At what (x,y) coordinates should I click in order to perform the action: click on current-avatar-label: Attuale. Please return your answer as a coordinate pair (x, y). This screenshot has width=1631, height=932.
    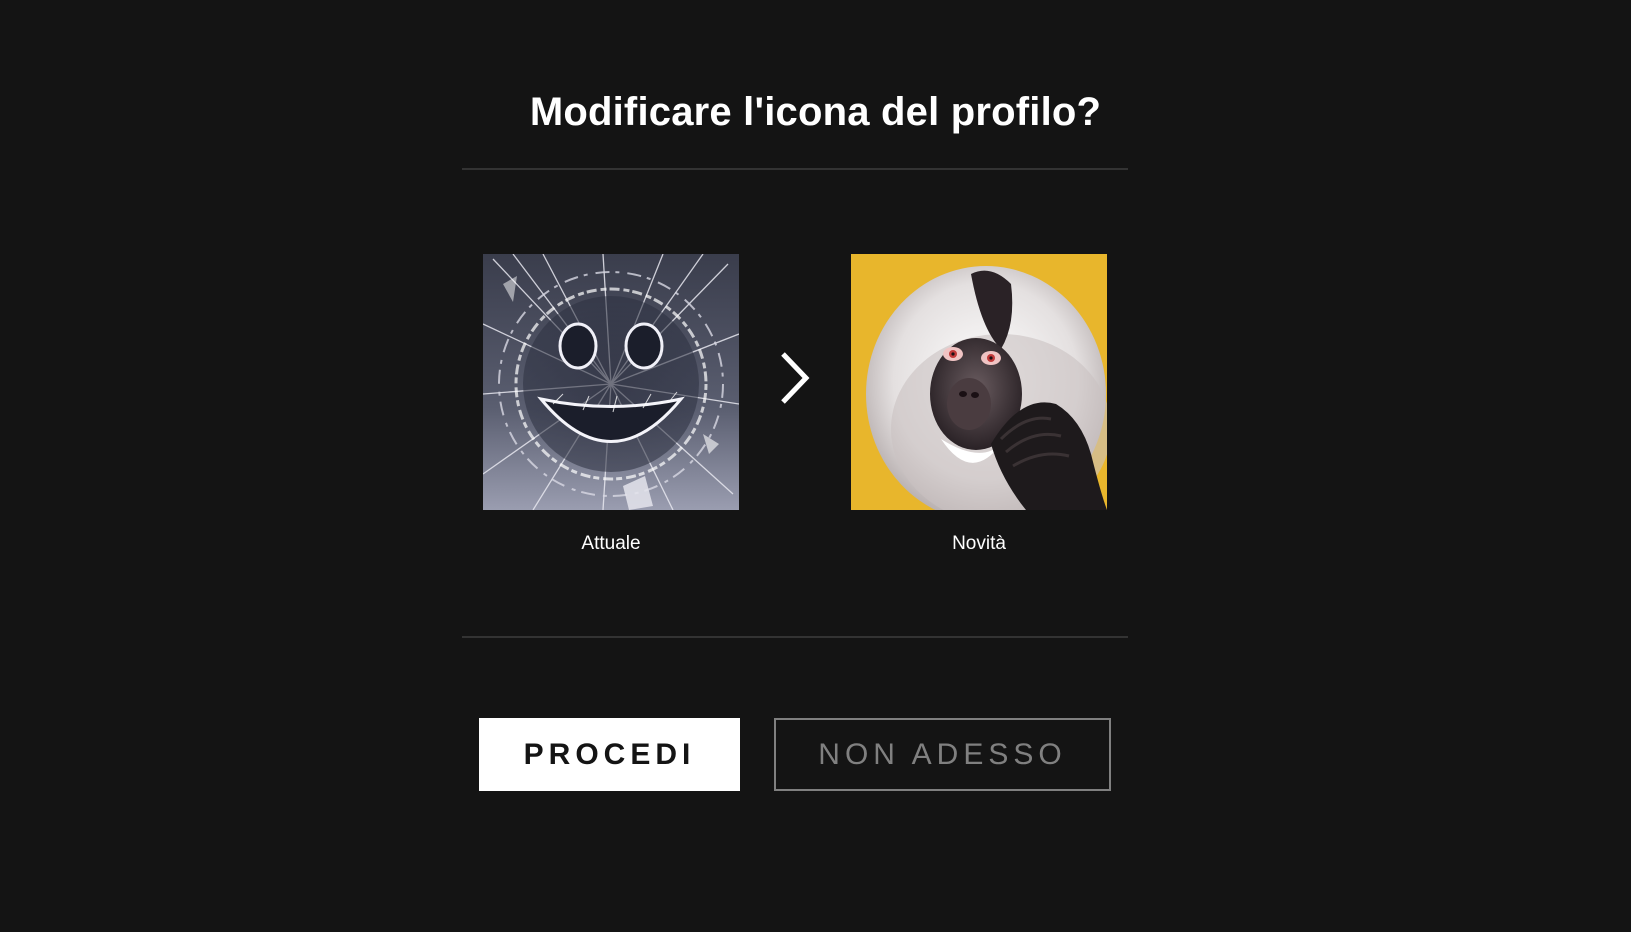
    Looking at the image, I should click on (611, 543).